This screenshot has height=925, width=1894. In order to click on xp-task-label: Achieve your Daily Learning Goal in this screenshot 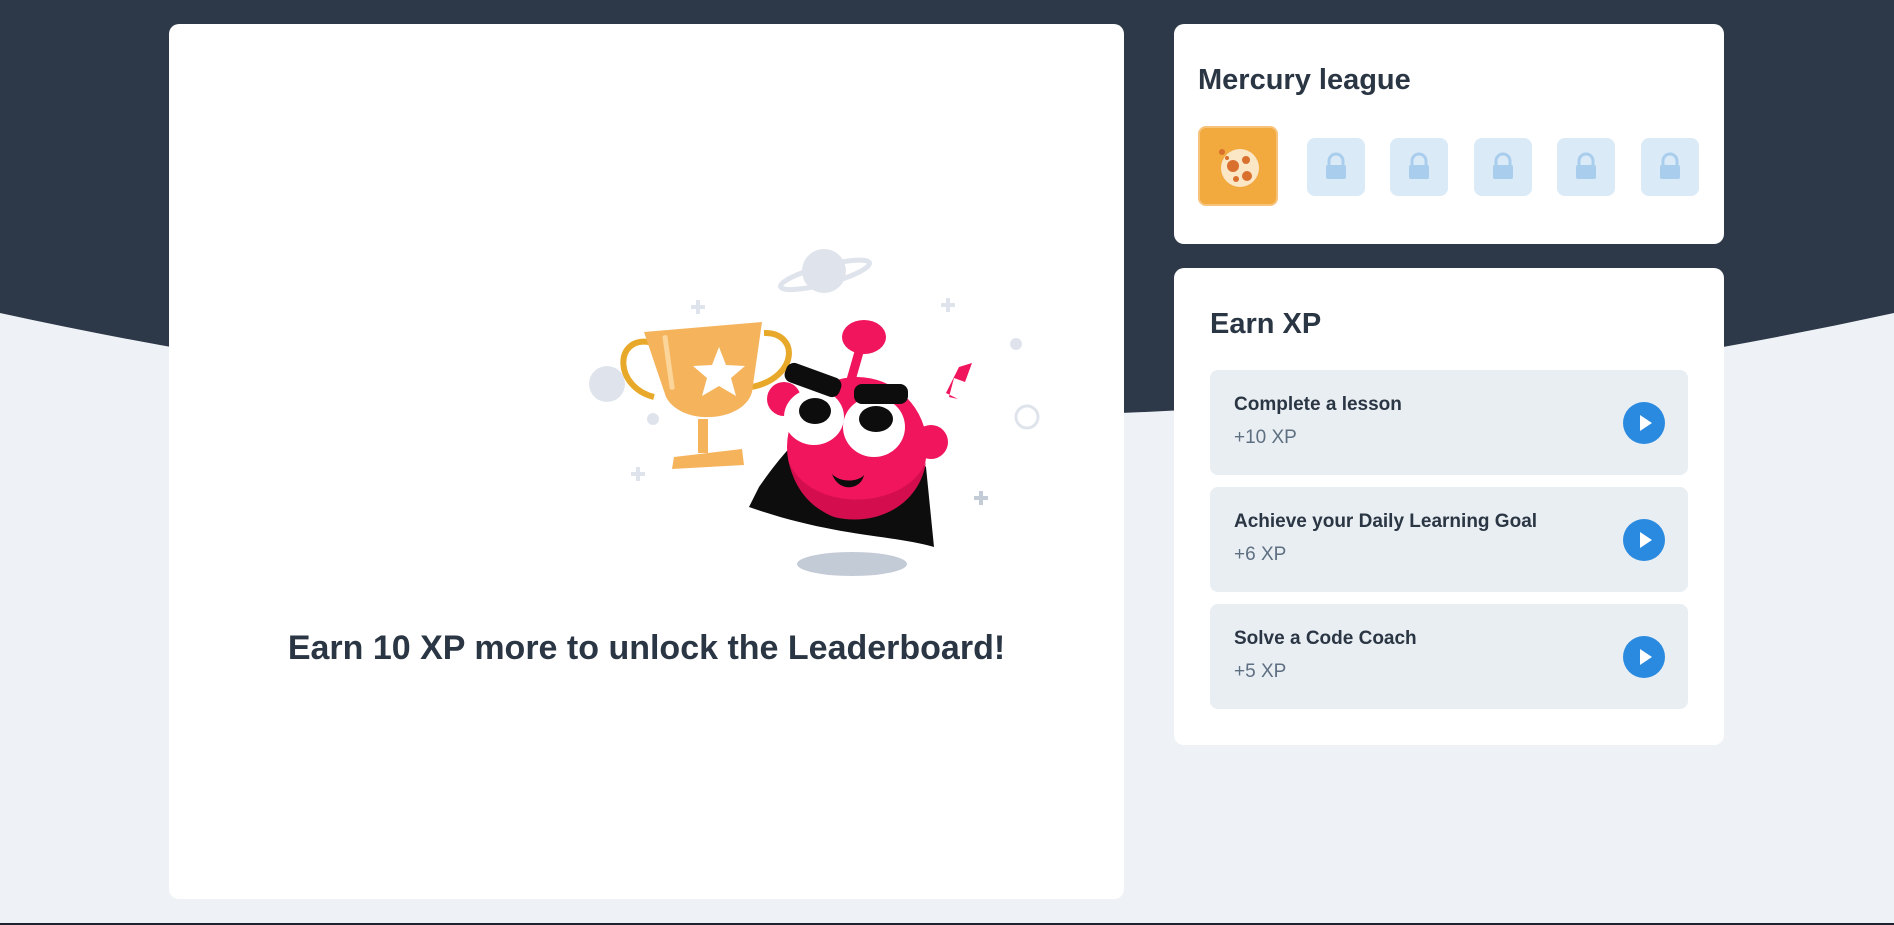, I will do `click(1386, 521)`.